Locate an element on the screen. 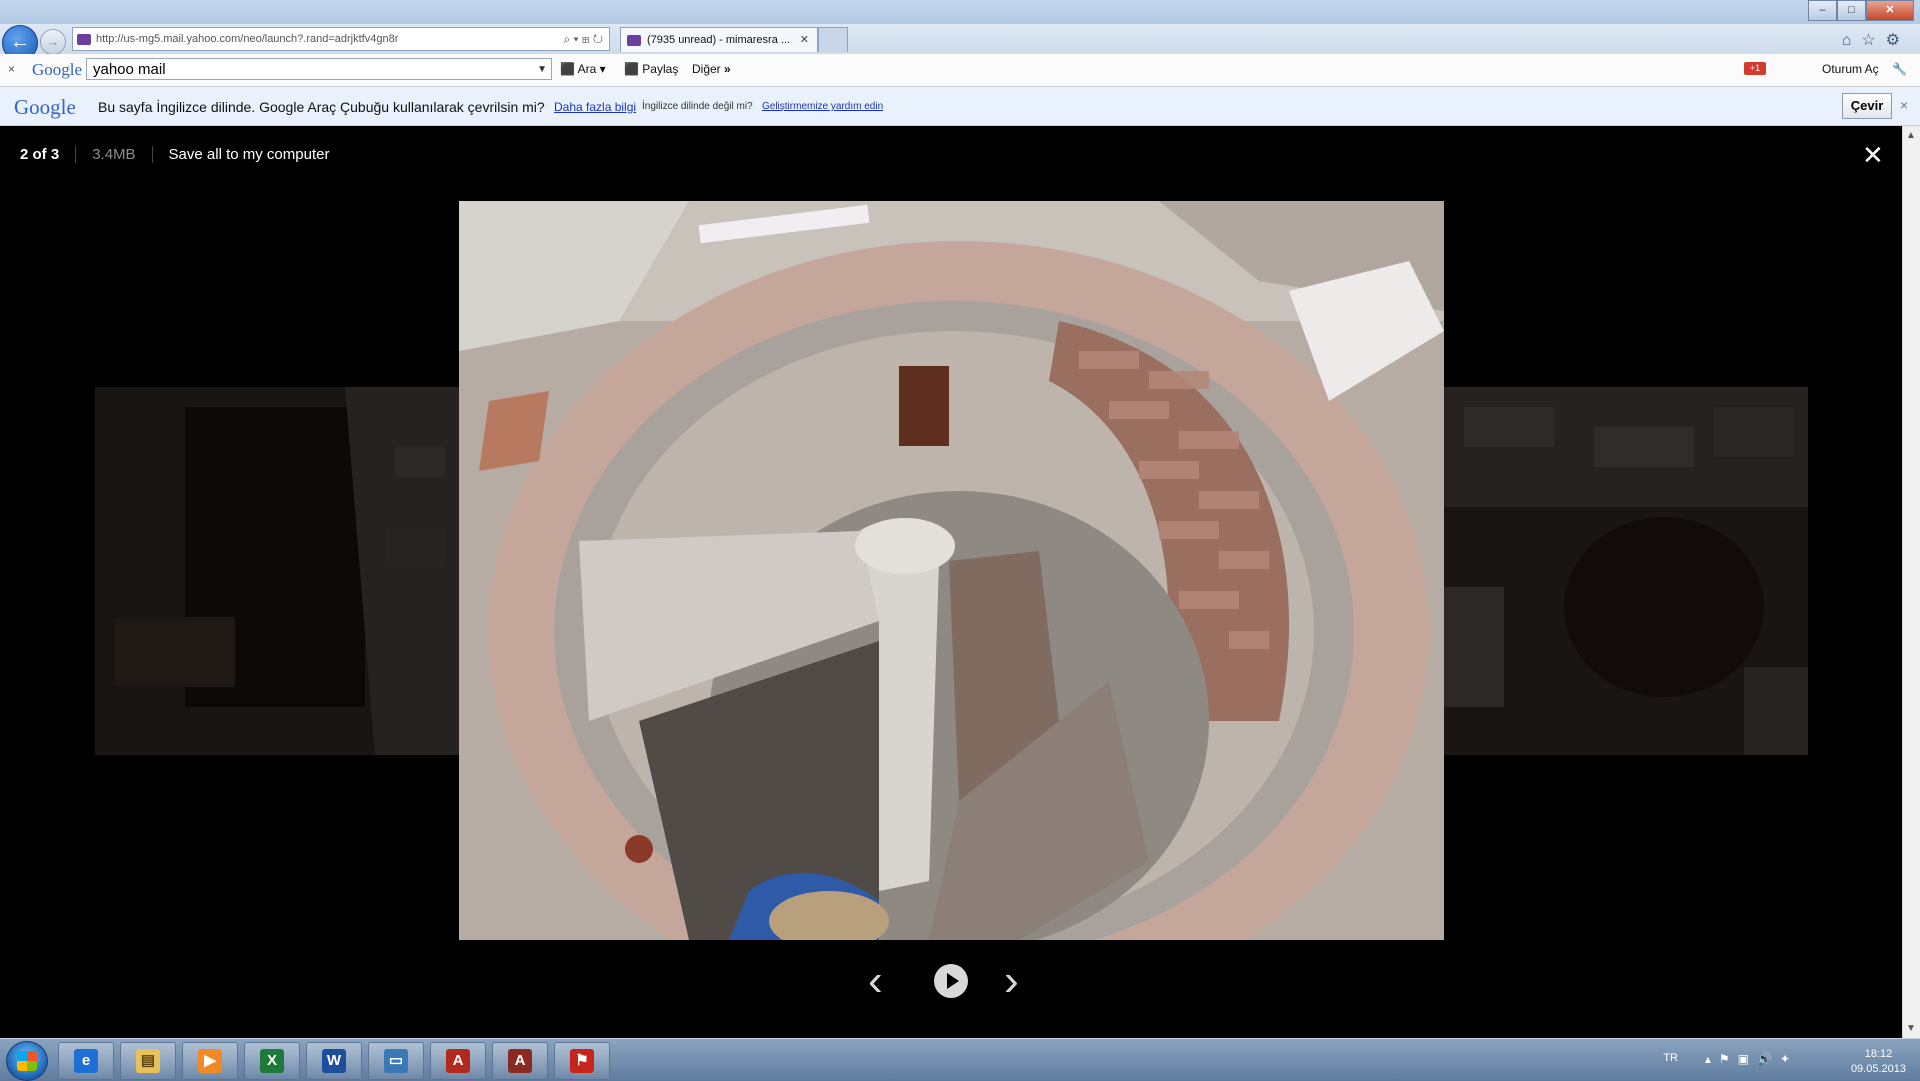 This screenshot has width=1920, height=1081. new-tab-button is located at coordinates (833, 39).